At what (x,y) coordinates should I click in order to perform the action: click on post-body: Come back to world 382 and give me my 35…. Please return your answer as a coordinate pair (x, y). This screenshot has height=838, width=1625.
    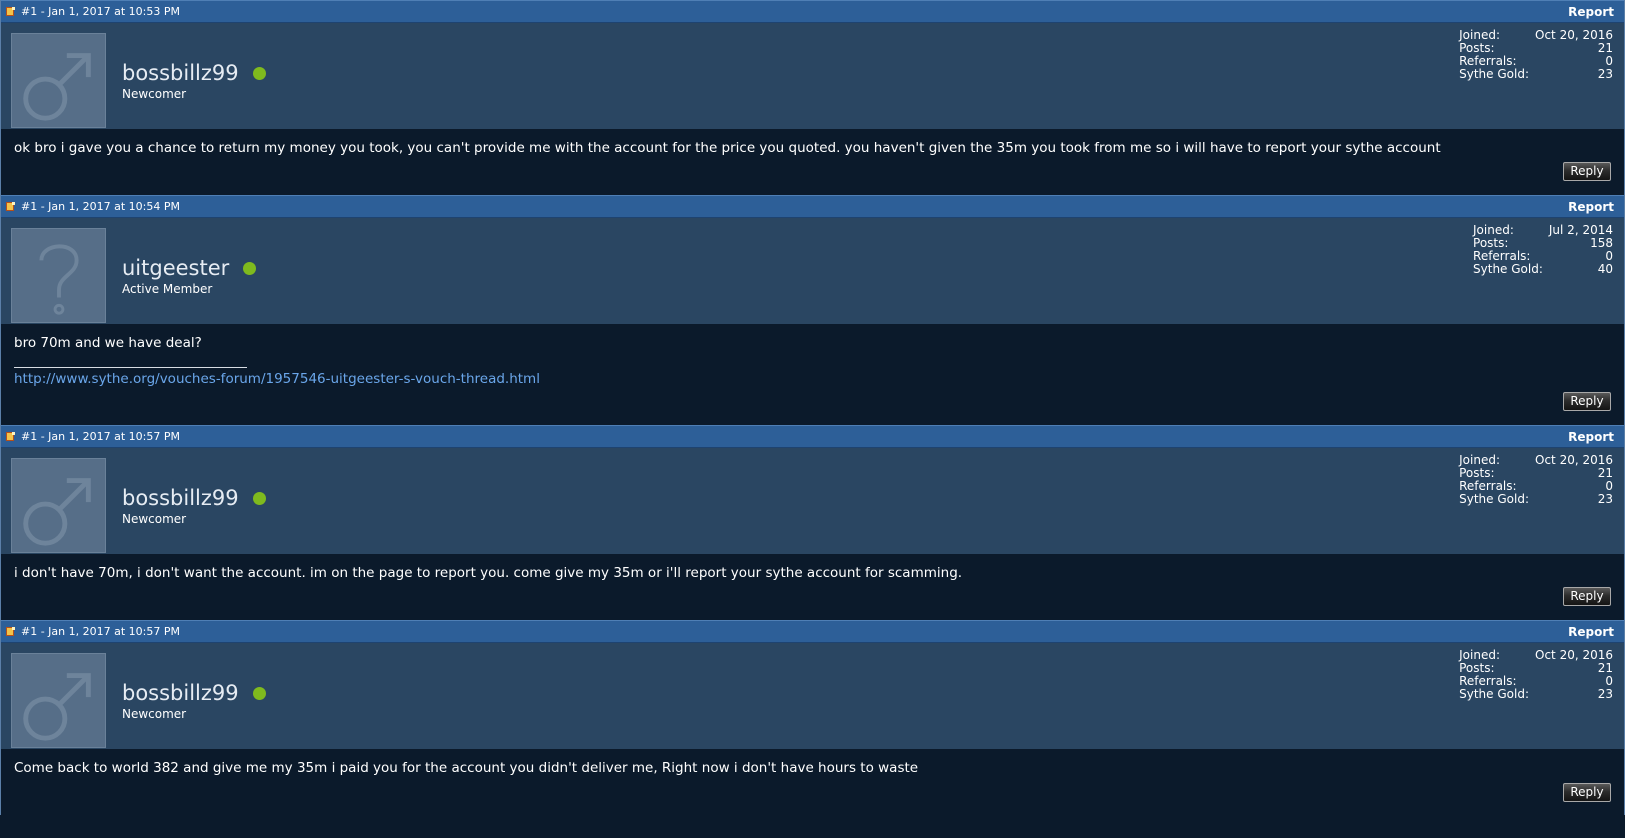
    Looking at the image, I should click on (812, 782).